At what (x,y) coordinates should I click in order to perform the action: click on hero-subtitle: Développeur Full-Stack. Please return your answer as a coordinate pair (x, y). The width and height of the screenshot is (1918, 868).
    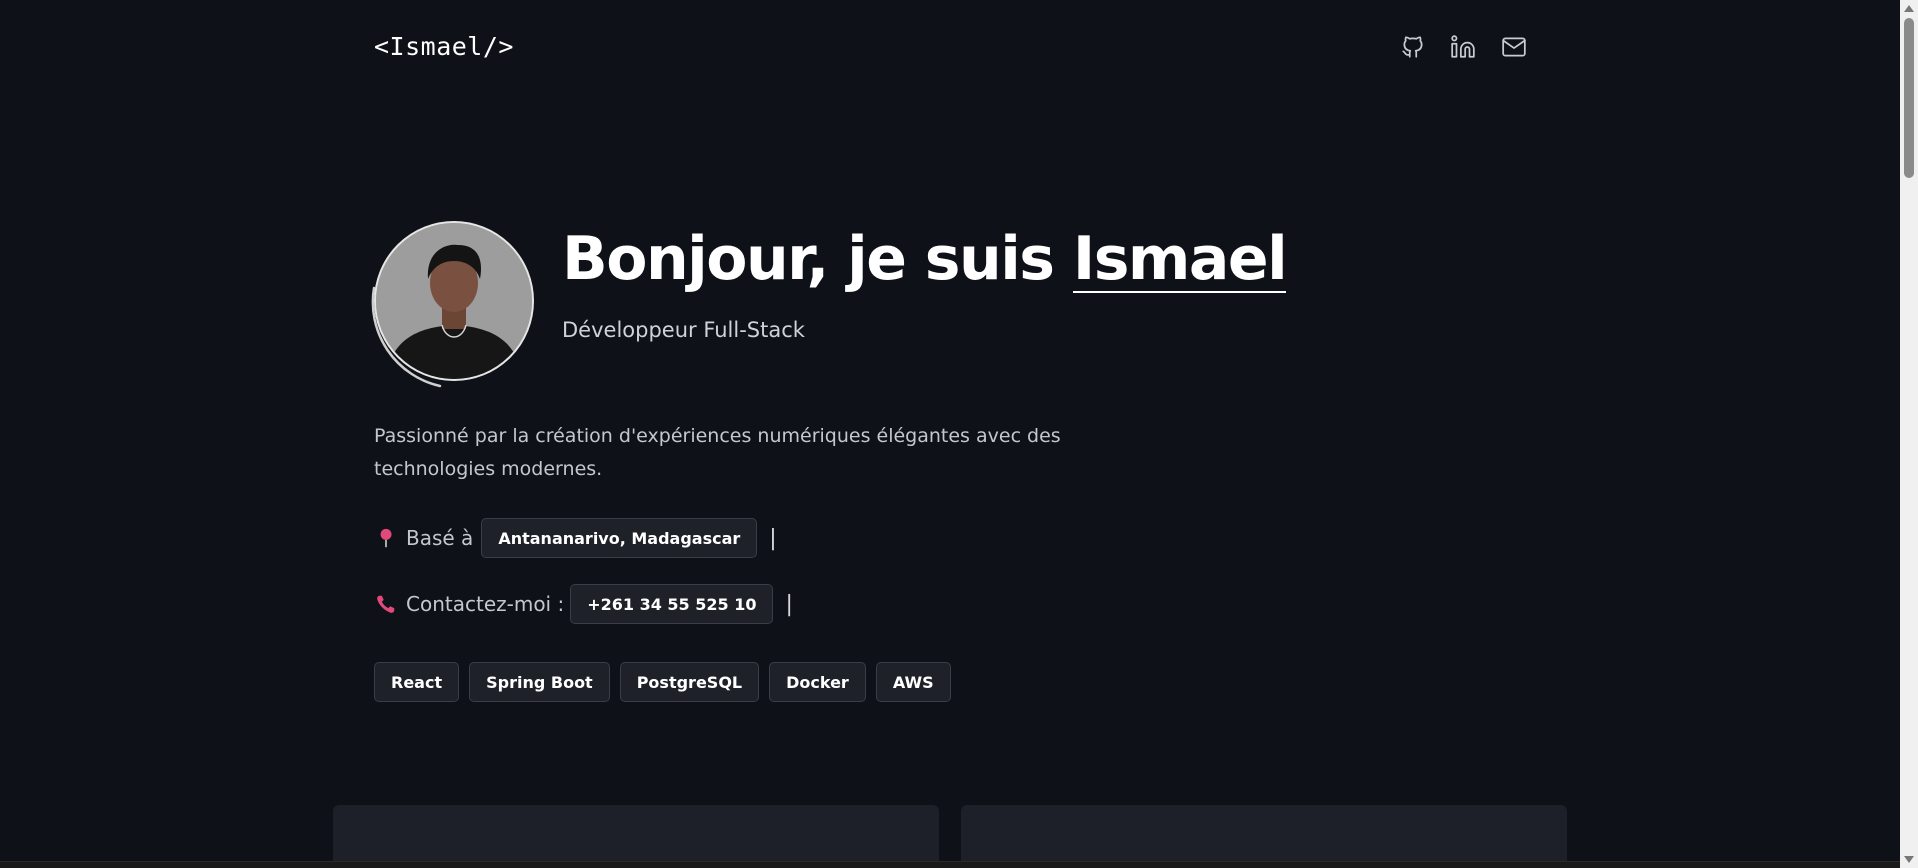
    Looking at the image, I should click on (683, 330).